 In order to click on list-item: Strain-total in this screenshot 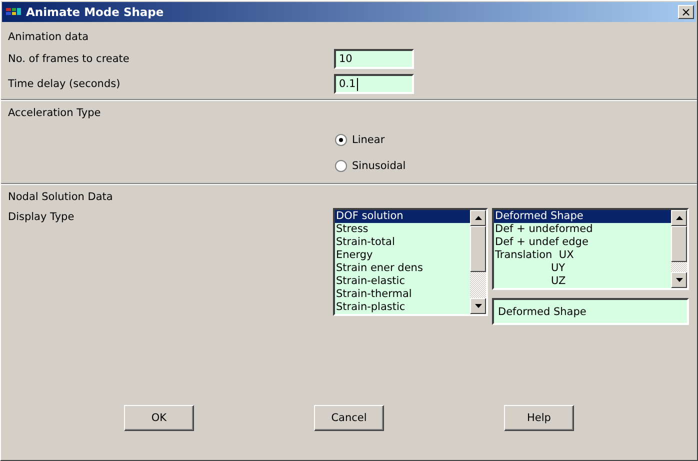, I will do `click(402, 242)`.